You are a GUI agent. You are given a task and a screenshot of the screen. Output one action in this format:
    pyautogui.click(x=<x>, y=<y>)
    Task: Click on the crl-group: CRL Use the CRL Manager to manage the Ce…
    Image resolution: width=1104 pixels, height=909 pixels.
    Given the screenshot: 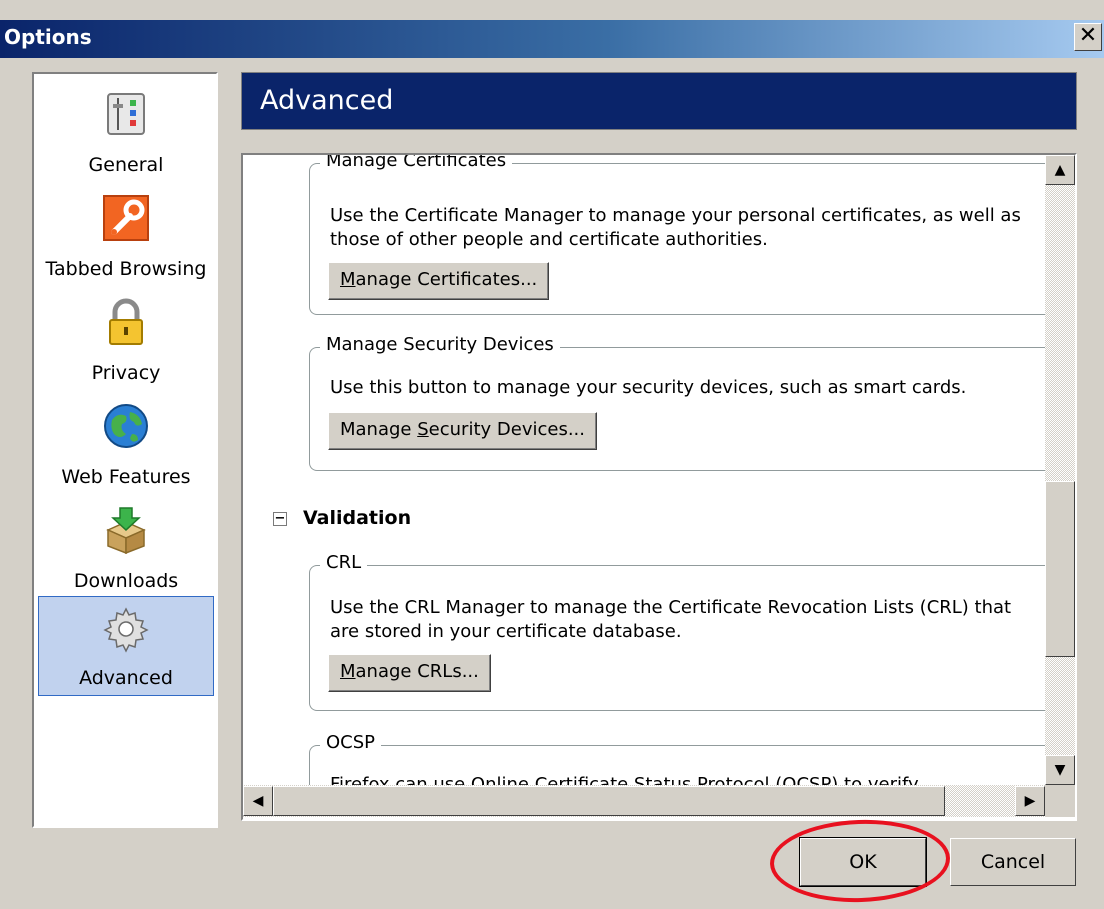 What is the action you would take?
    pyautogui.click(x=677, y=631)
    